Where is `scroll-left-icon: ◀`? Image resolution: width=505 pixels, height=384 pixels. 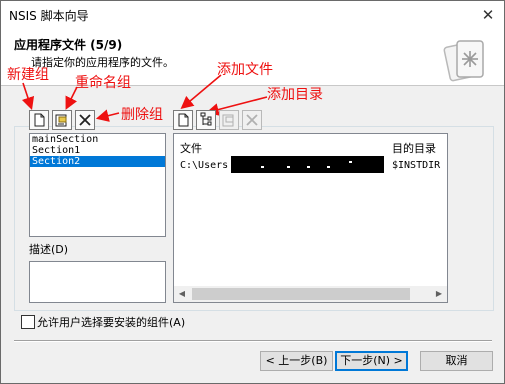 scroll-left-icon: ◀ is located at coordinates (182, 294).